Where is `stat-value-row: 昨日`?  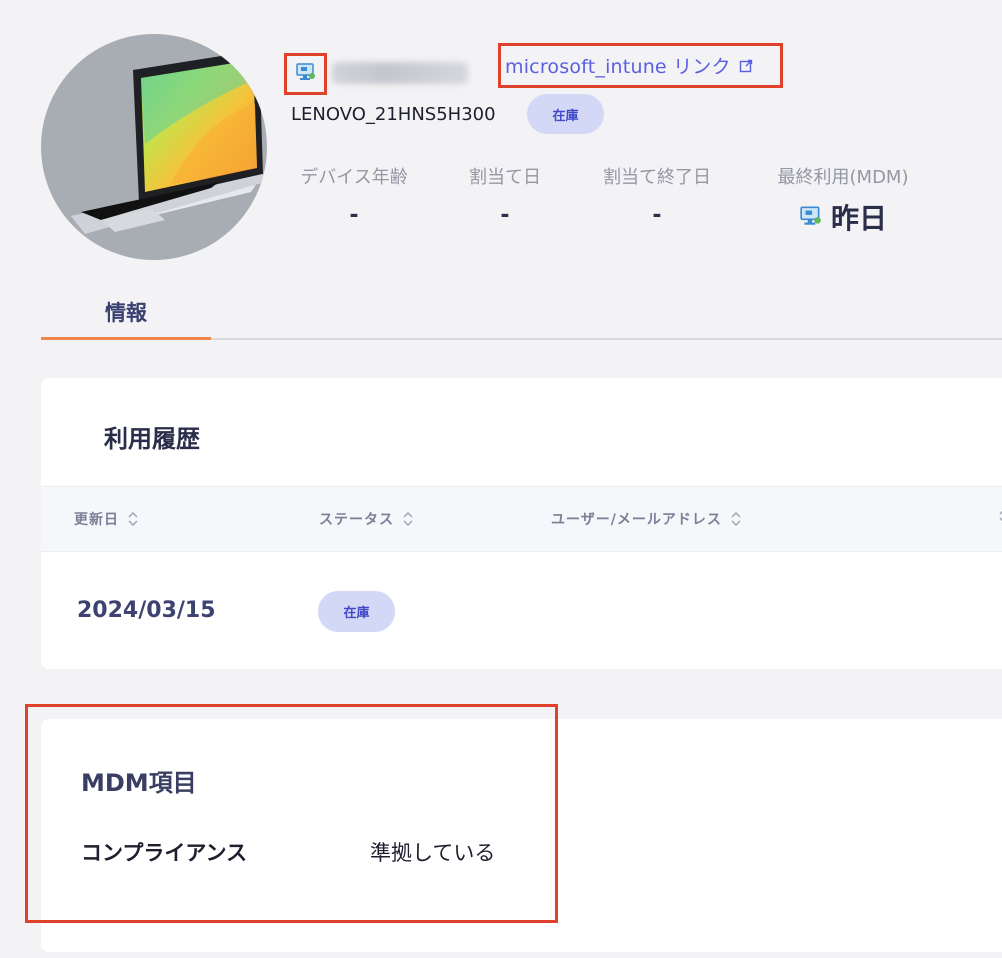
stat-value-row: 昨日 is located at coordinates (843, 217).